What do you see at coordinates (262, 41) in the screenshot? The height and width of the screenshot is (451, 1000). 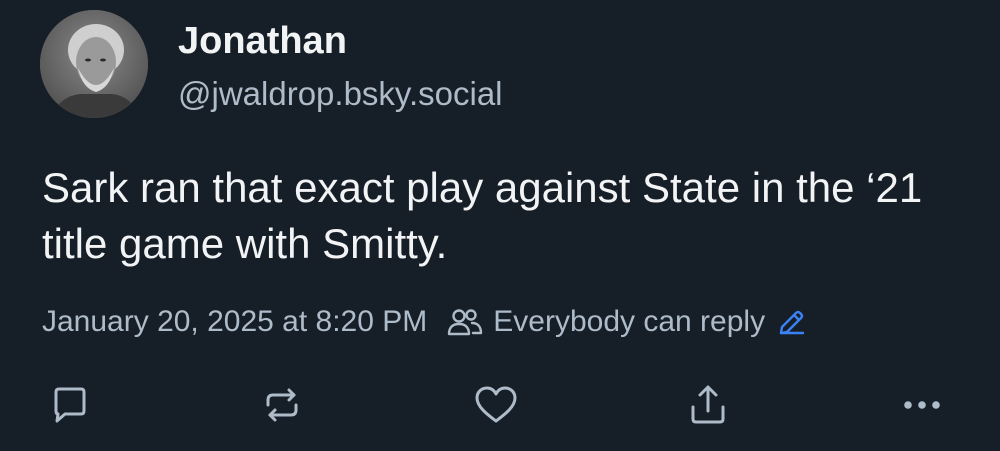 I see `author-display-name: Jonathan` at bounding box center [262, 41].